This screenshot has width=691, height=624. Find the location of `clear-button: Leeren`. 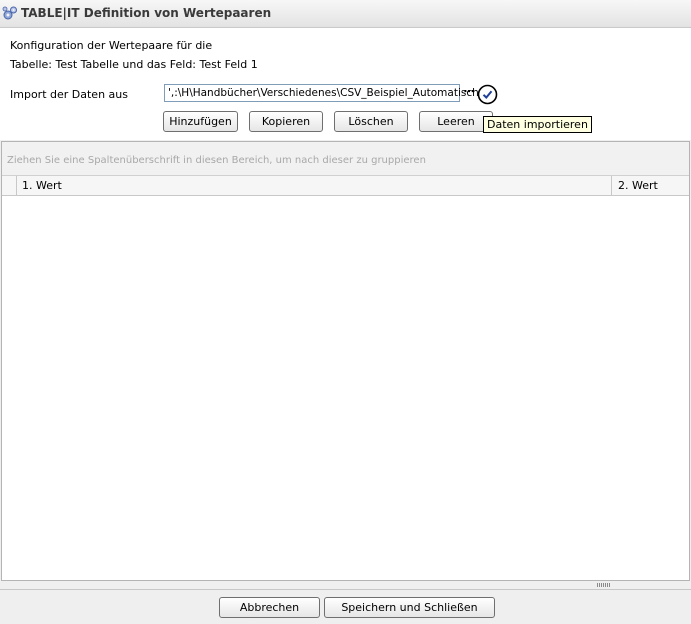

clear-button: Leeren is located at coordinates (456, 121).